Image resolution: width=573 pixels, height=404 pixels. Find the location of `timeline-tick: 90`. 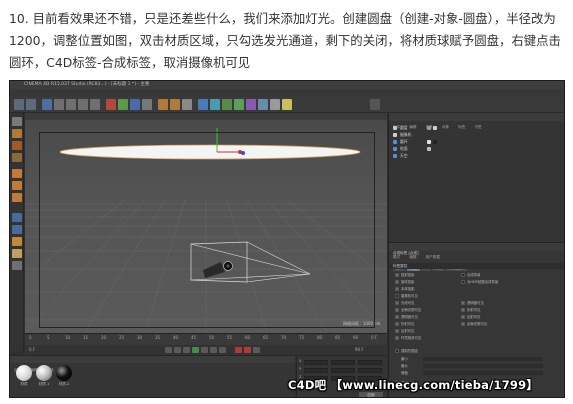

timeline-tick: 90 is located at coordinates (356, 337).